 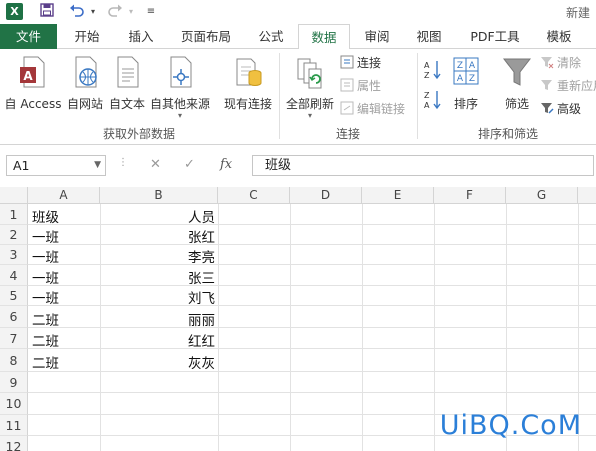 What do you see at coordinates (495, 36) in the screenshot?
I see `tab-pdf-tools: PDF工具` at bounding box center [495, 36].